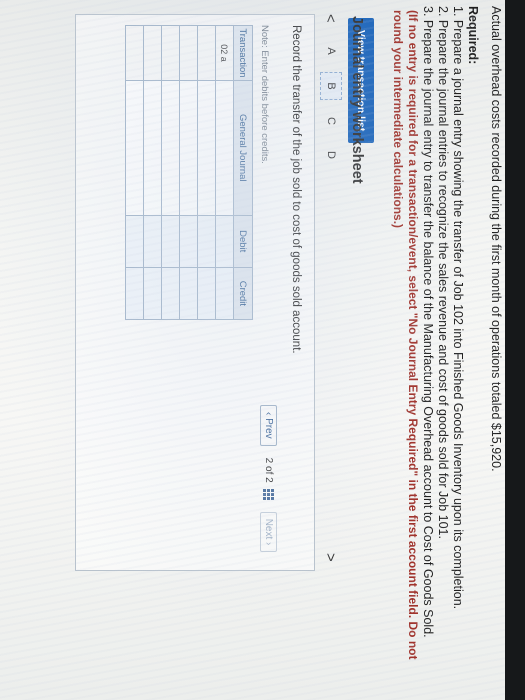 The width and height of the screenshot is (525, 700). What do you see at coordinates (243, 148) in the screenshot?
I see `header-general-journal: General Journal` at bounding box center [243, 148].